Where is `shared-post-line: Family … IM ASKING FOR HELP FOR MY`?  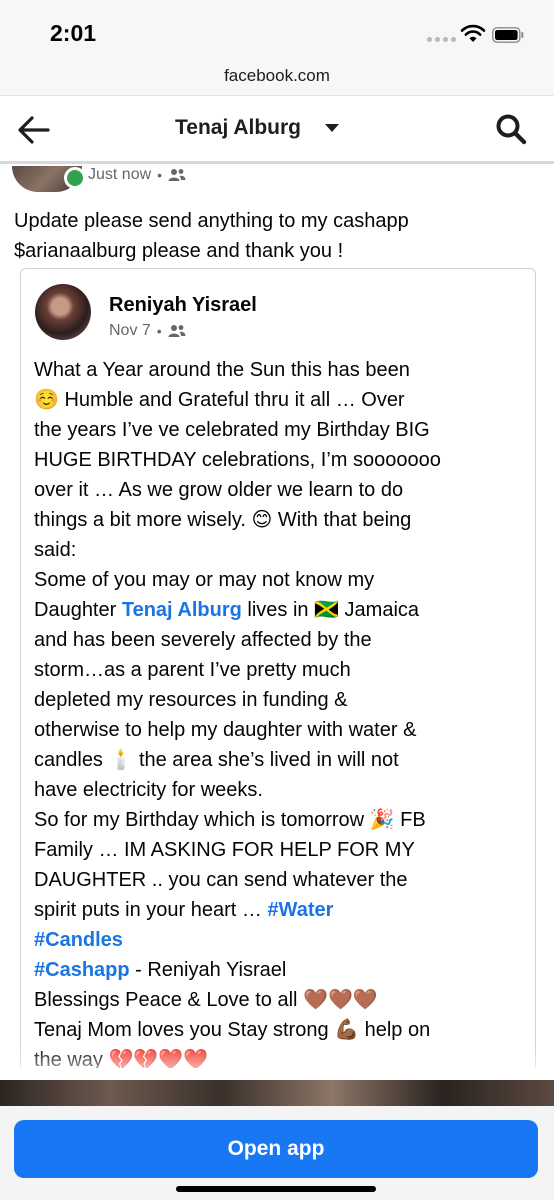 shared-post-line: Family … IM ASKING FOR HELP FOR MY is located at coordinates (281, 850).